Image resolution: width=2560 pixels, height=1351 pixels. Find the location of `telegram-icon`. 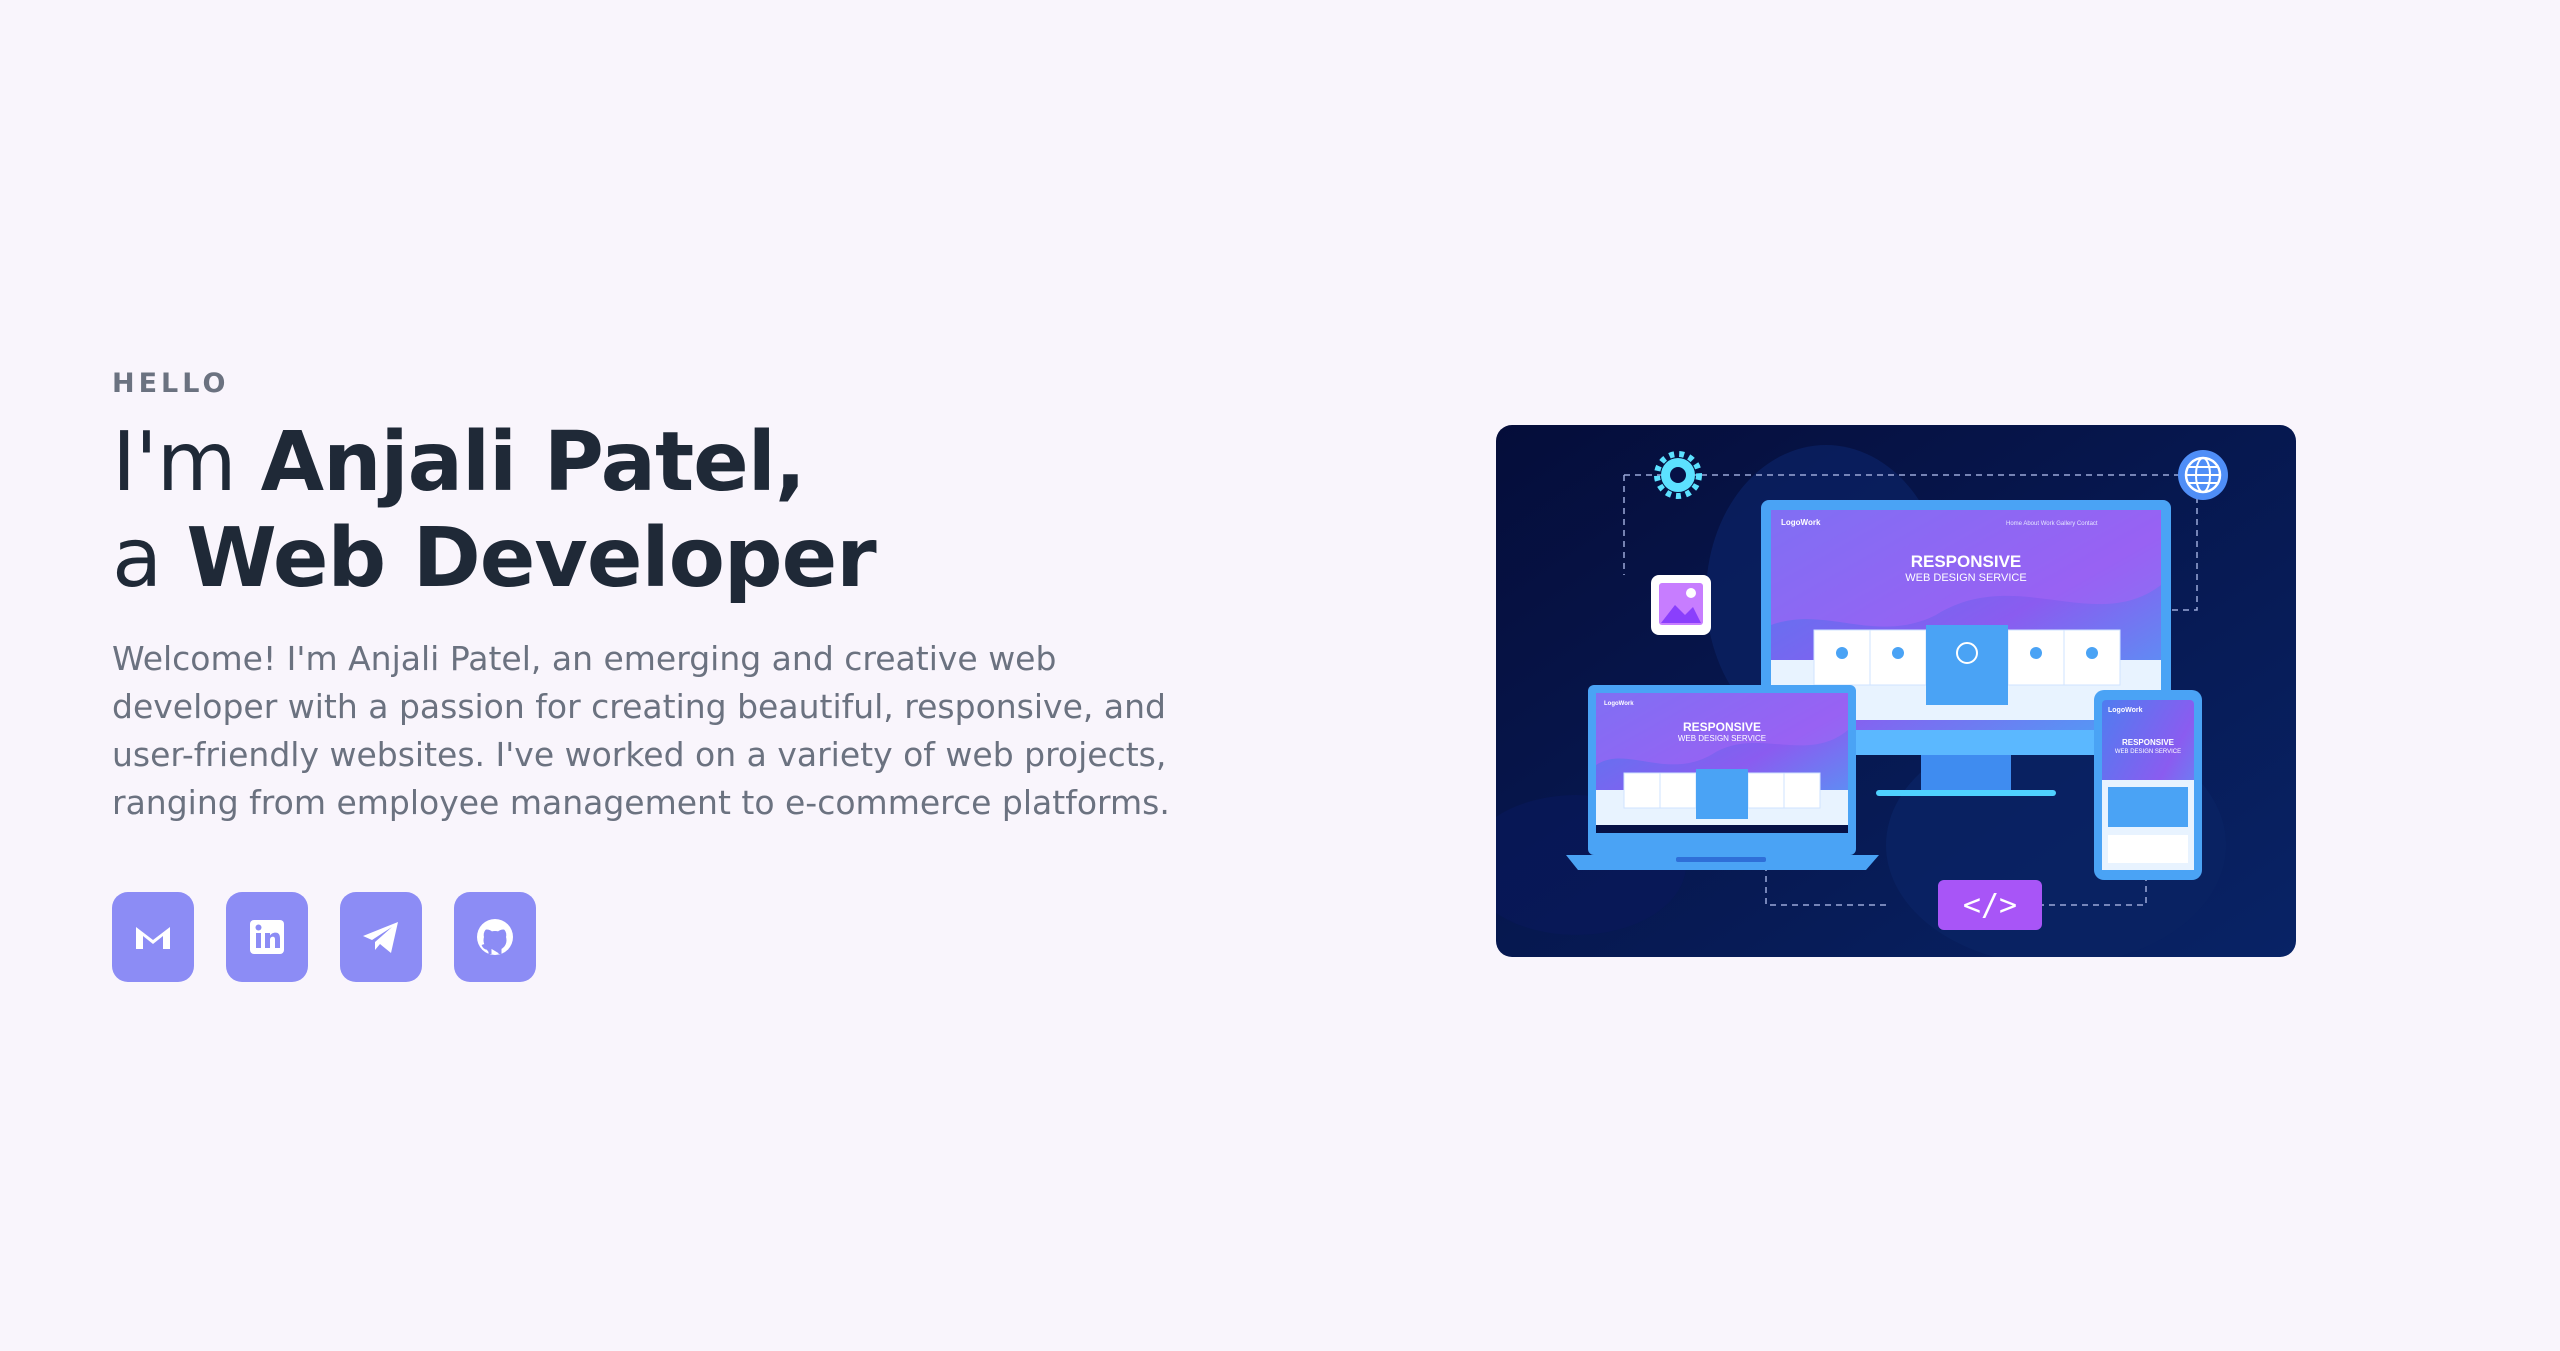

telegram-icon is located at coordinates (380, 937).